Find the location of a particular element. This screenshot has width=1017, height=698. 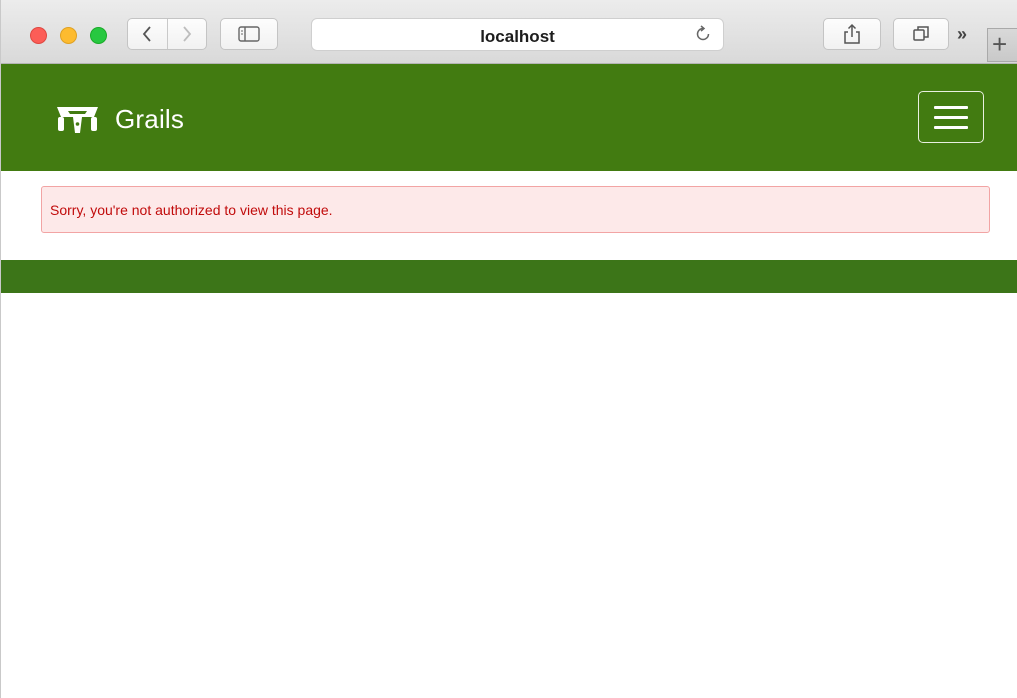

forward-button is located at coordinates (187, 34).